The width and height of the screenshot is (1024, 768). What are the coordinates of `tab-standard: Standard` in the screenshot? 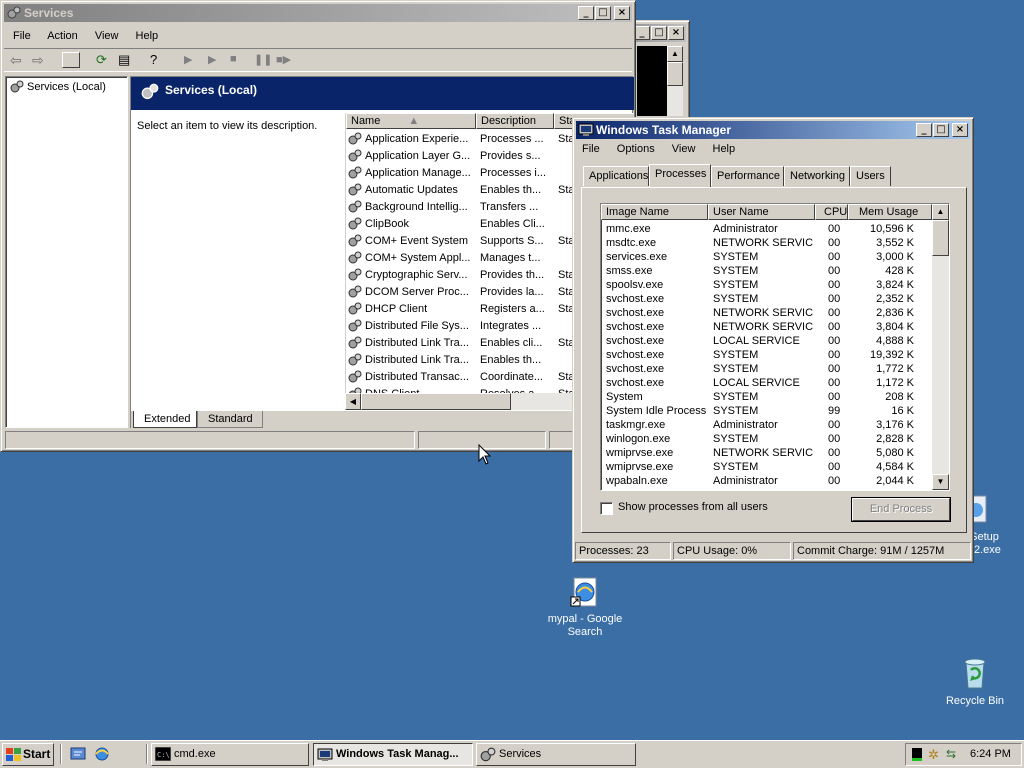 It's located at (230, 419).